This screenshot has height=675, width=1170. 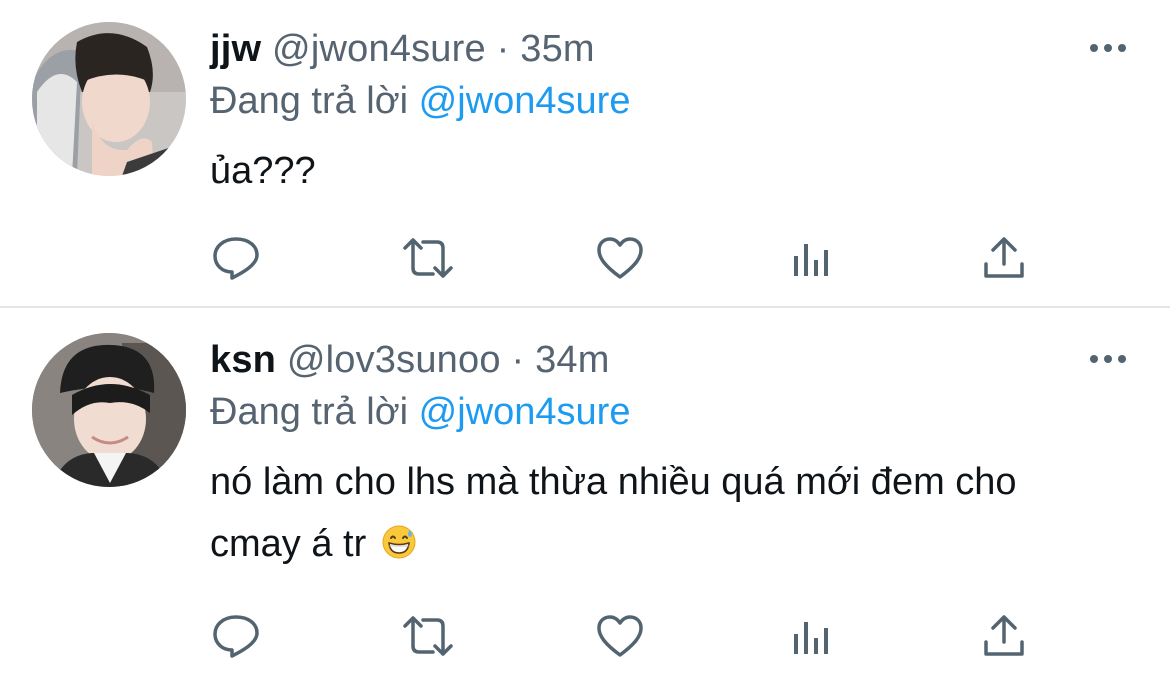 What do you see at coordinates (379, 49) in the screenshot?
I see `user-handle: @jwon4sure` at bounding box center [379, 49].